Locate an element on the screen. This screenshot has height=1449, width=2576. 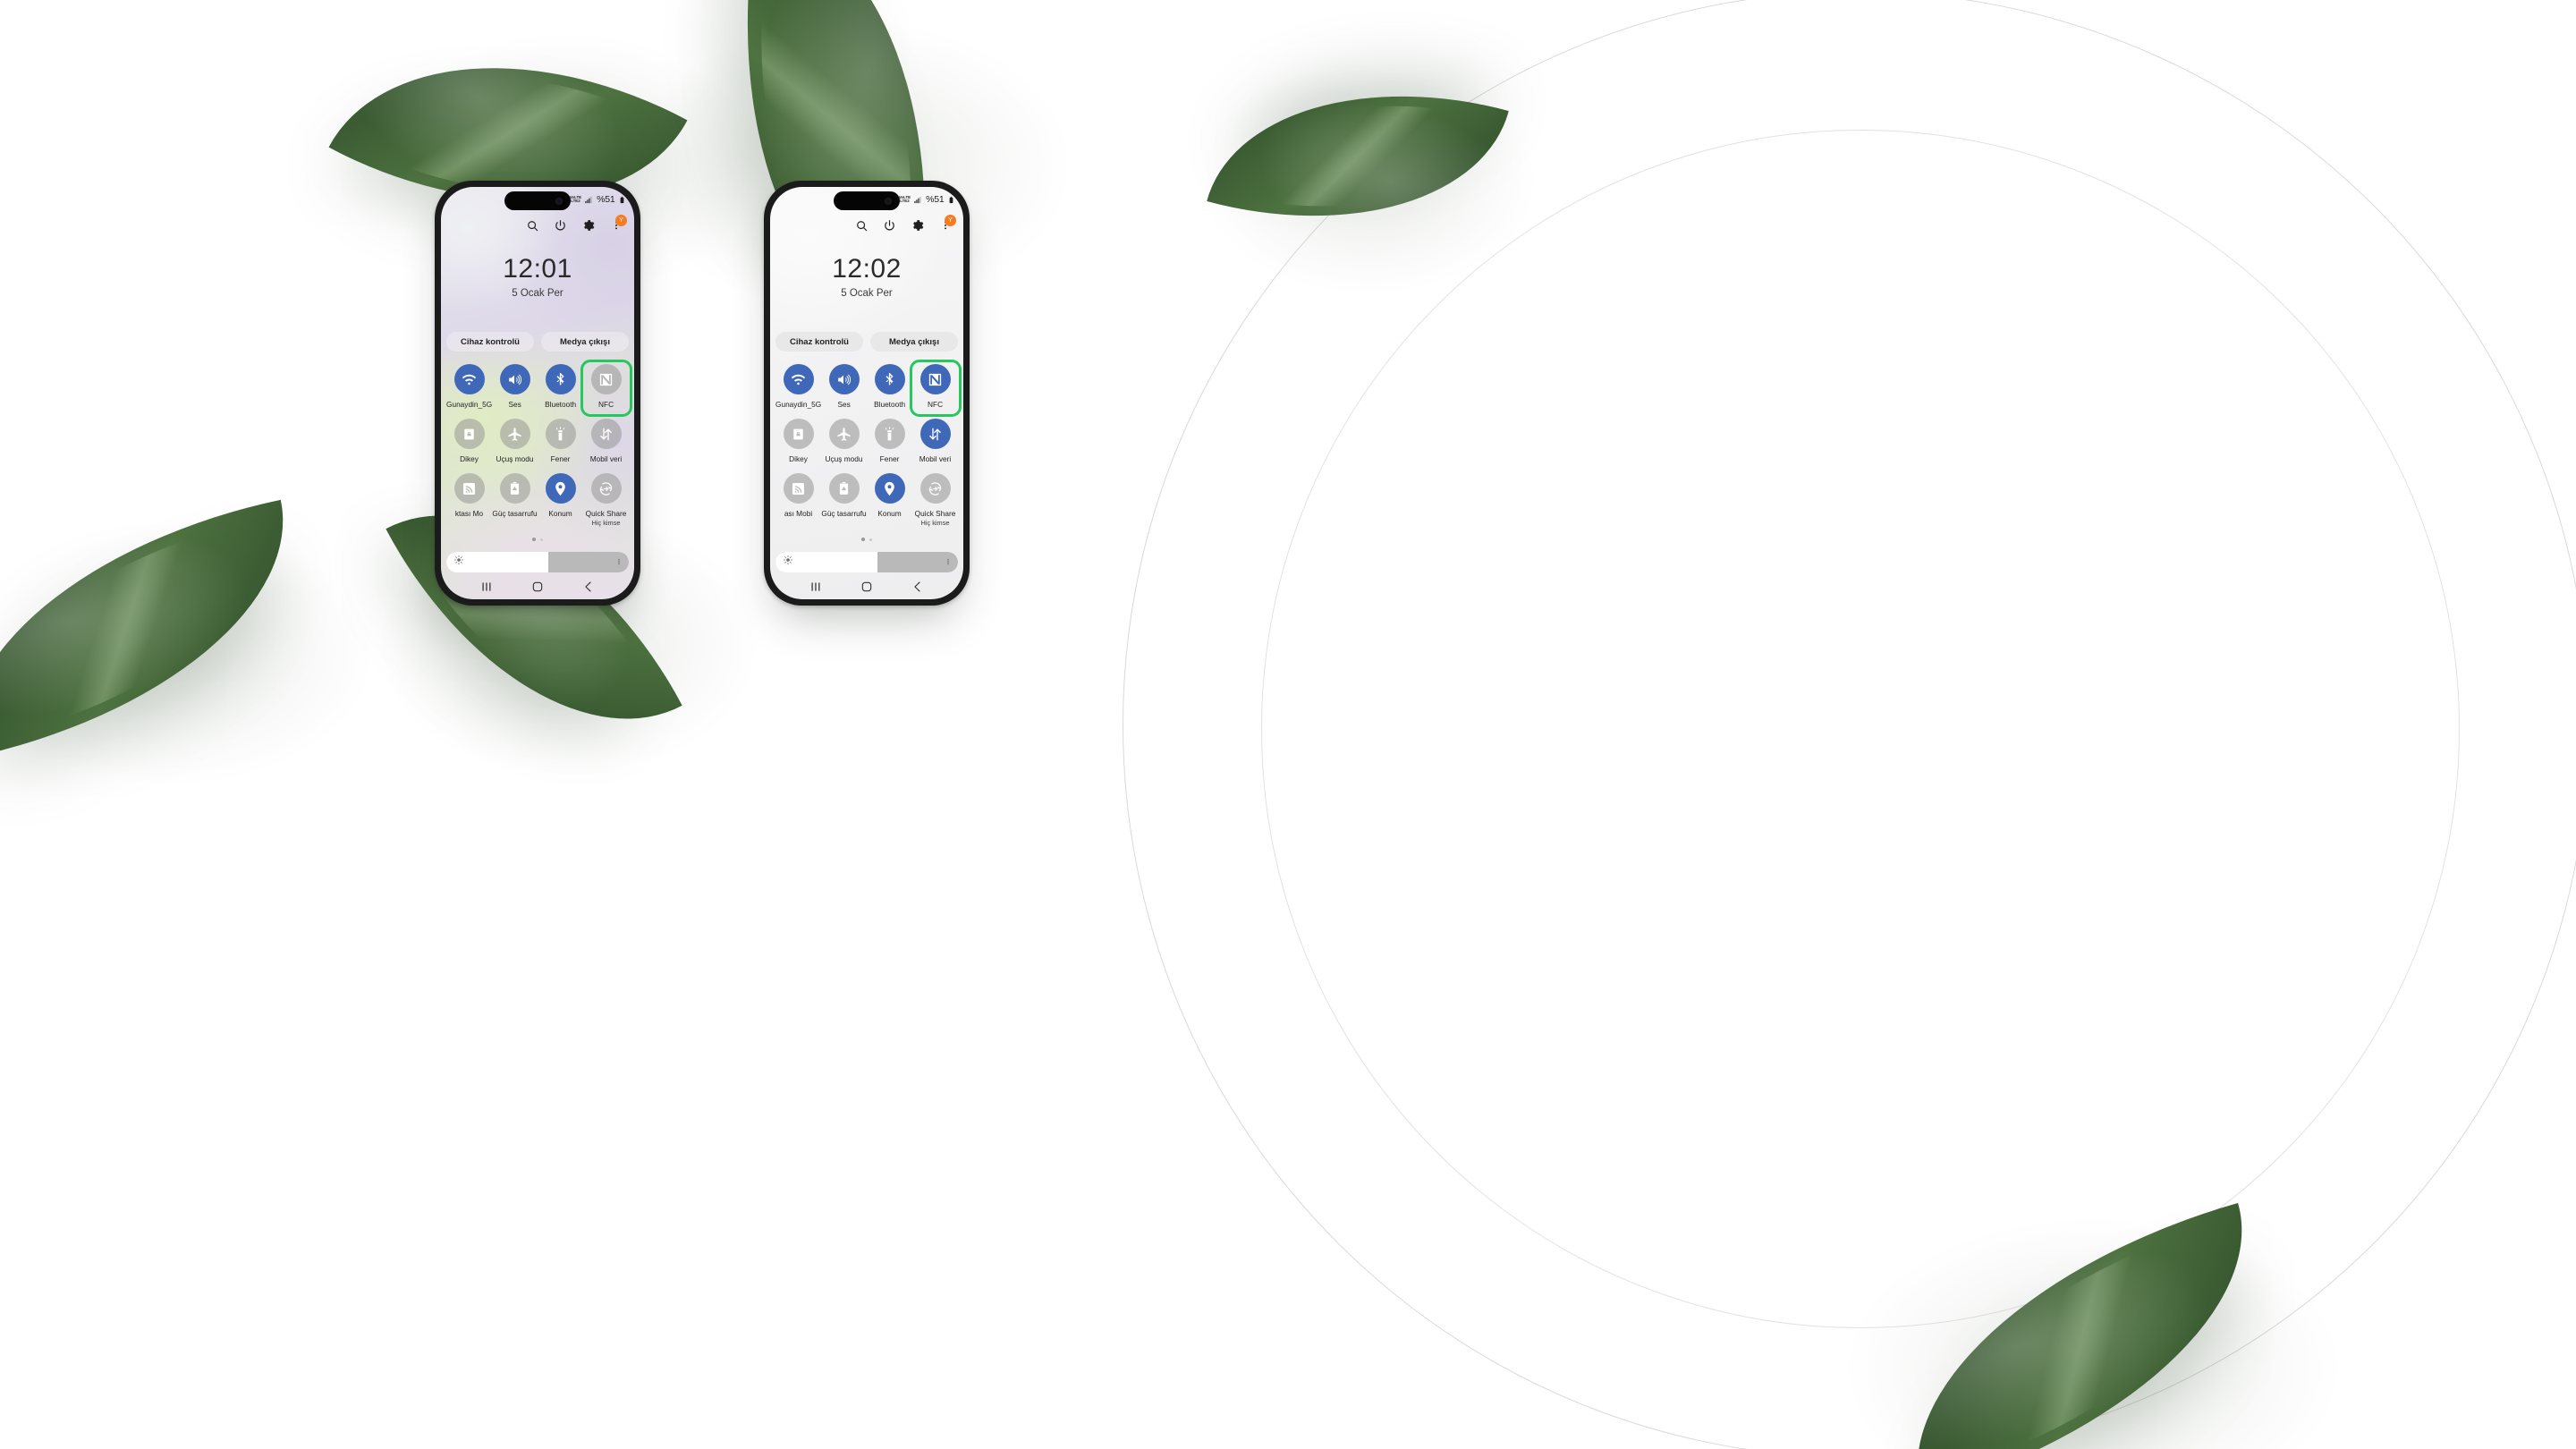
control-chips-row: Cihaz kontrolü Medya çıkışı is located at coordinates (537, 342).